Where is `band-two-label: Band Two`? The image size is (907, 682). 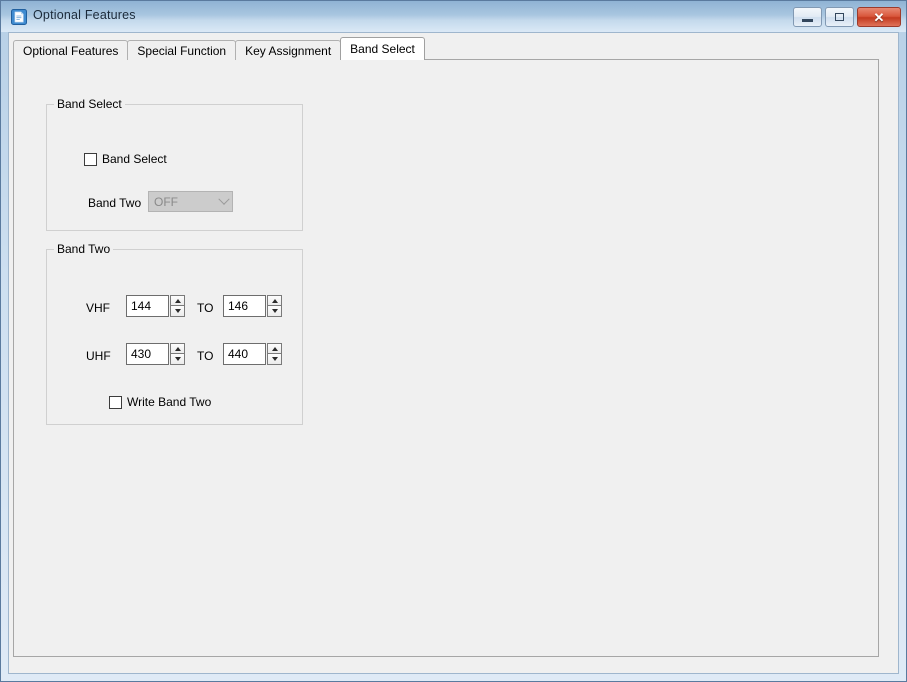
band-two-label: Band Two is located at coordinates (115, 203).